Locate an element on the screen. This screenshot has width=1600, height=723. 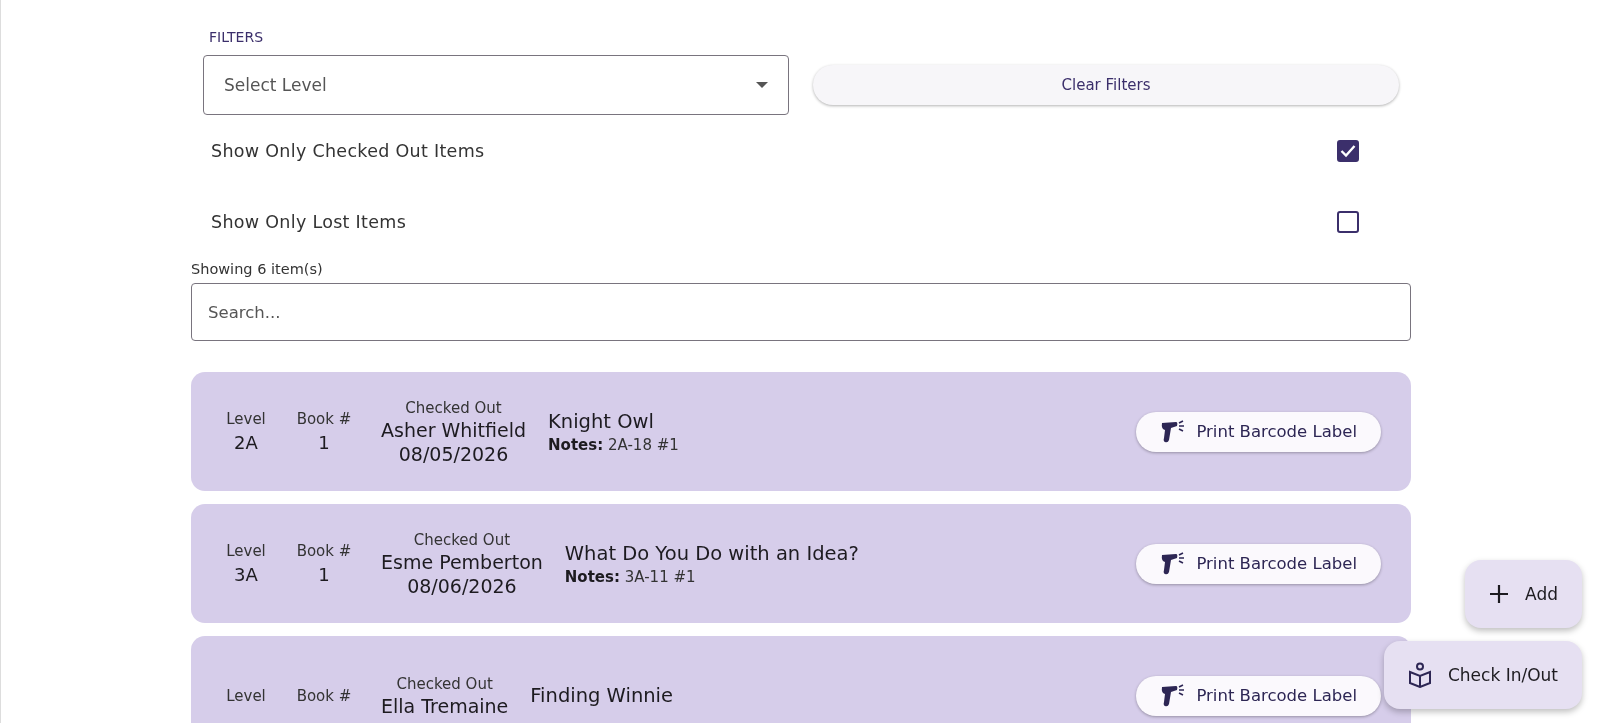
toggle-label: Show Only Checked Out Items is located at coordinates (348, 150).